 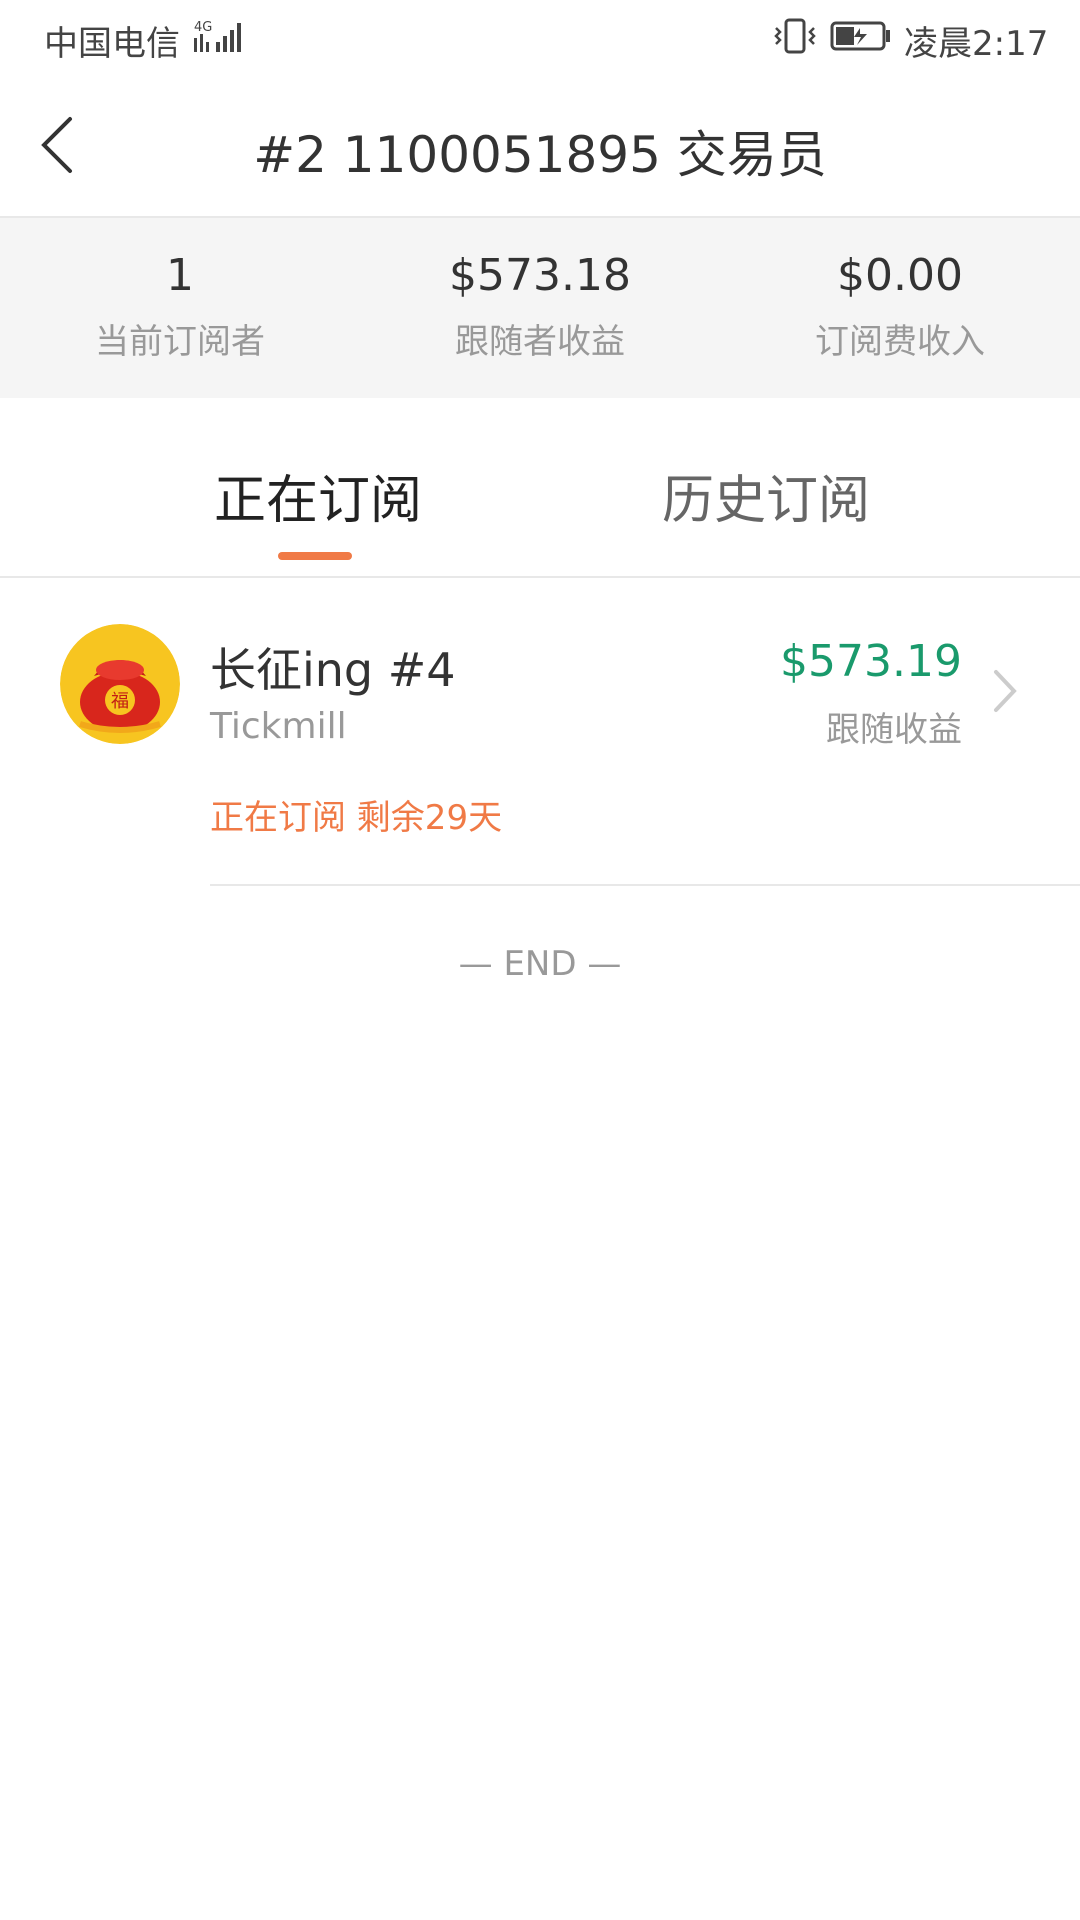 What do you see at coordinates (894, 730) in the screenshot?
I see `follow-profit-label: 跟随收益` at bounding box center [894, 730].